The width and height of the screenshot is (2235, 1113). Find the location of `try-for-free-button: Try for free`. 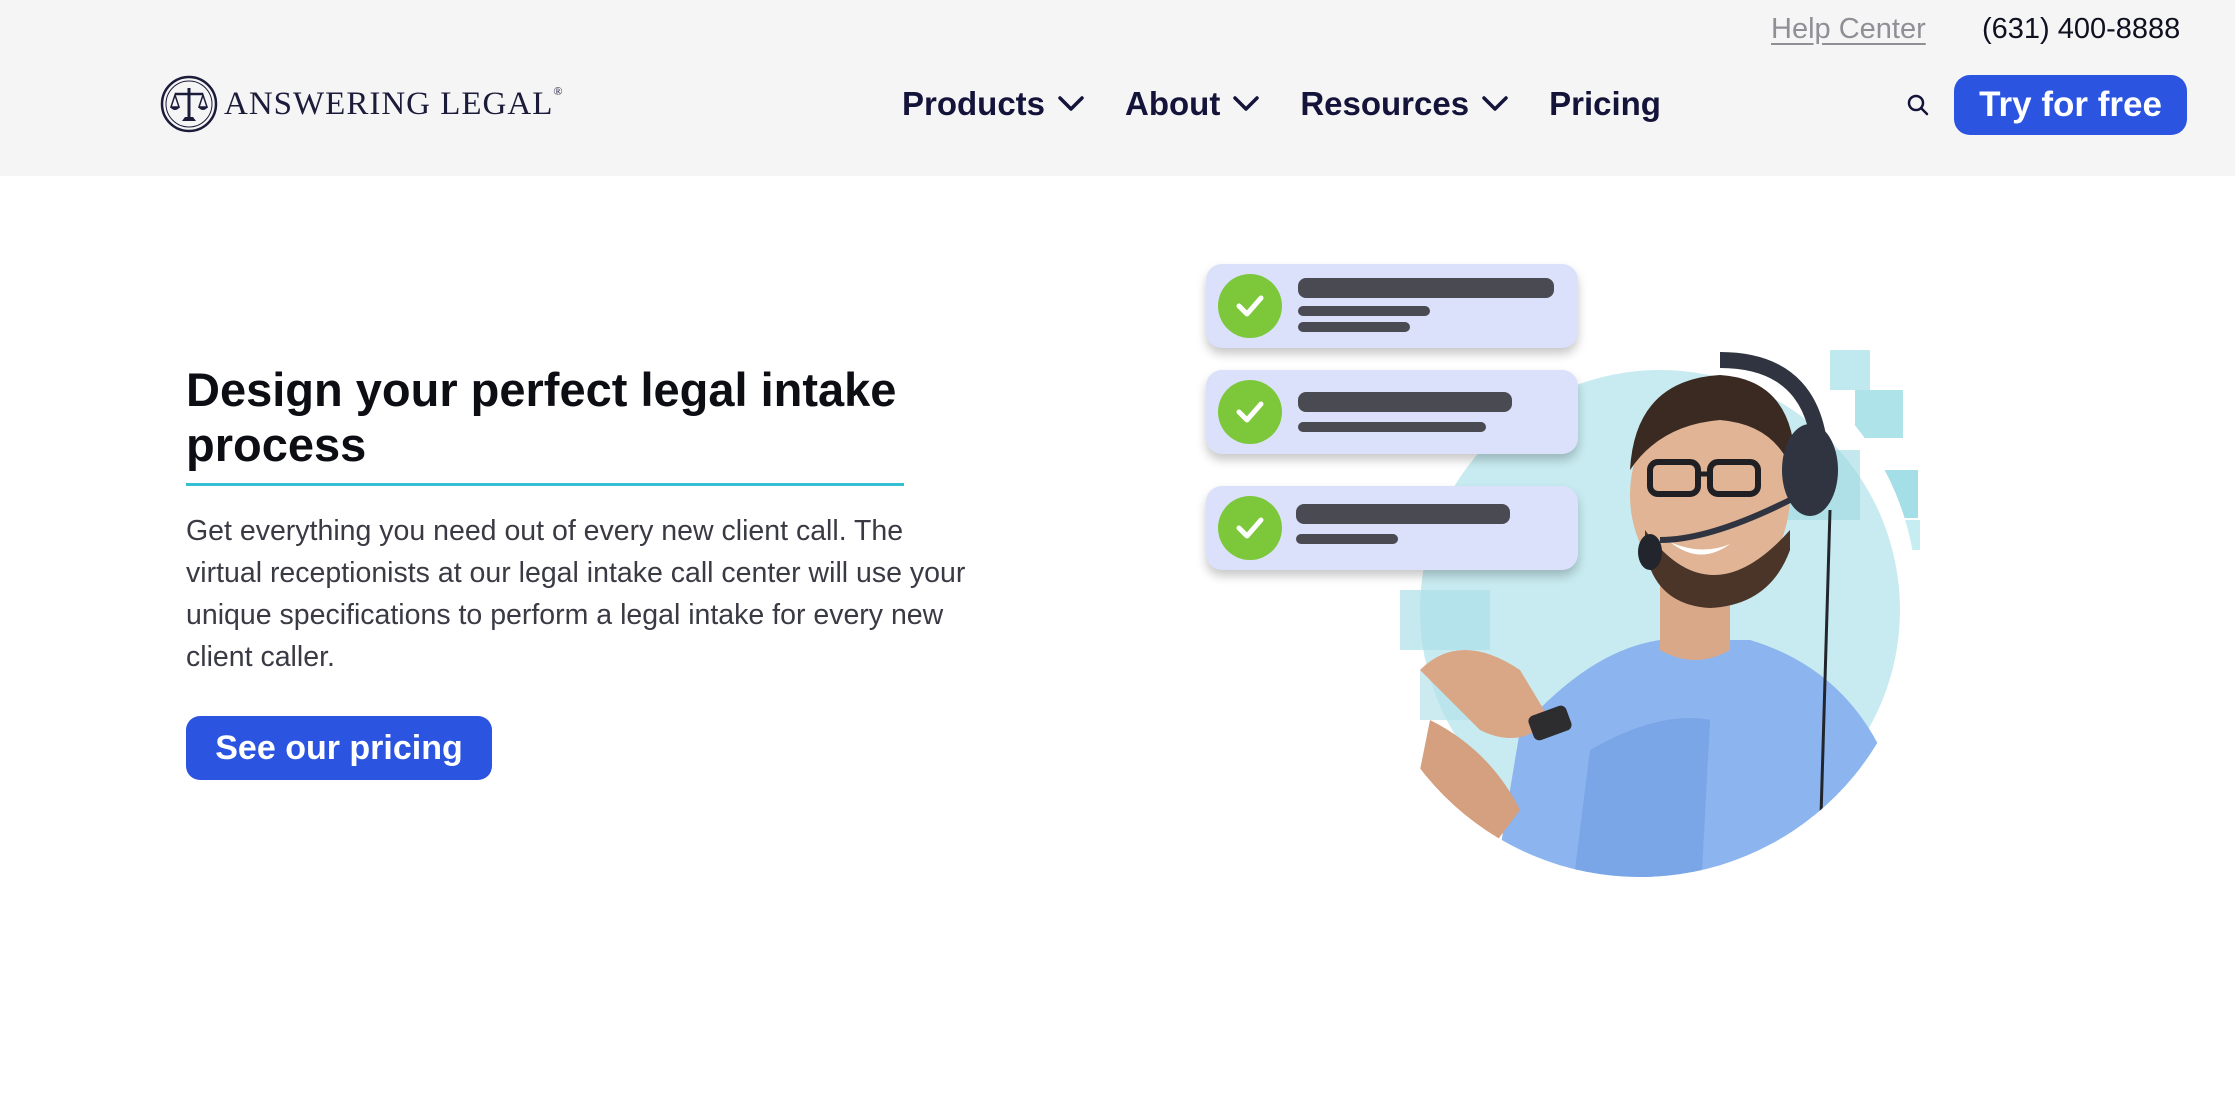

try-for-free-button: Try for free is located at coordinates (2070, 105).